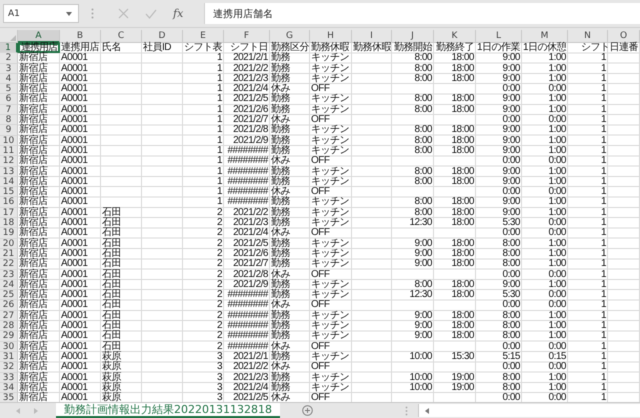 This screenshot has width=640, height=418. I want to click on table-cell-text: 2, so click(219, 285).